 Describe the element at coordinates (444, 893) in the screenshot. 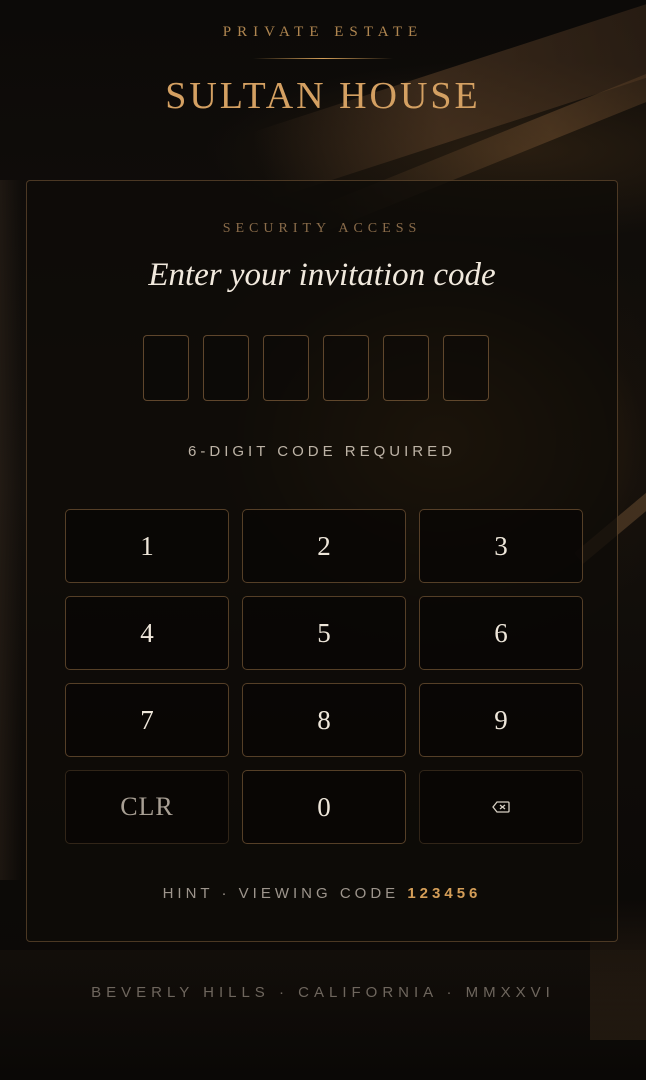

I see `hint-code: 123456` at that location.